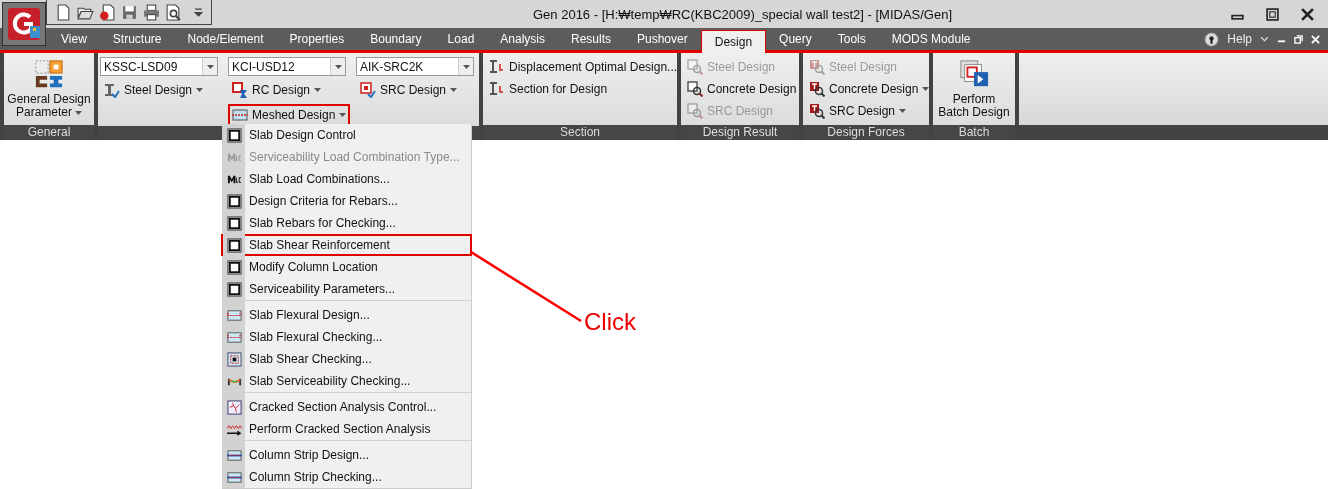 The width and height of the screenshot is (1328, 489). I want to click on ribbon-tab: MODS Module, so click(931, 39).